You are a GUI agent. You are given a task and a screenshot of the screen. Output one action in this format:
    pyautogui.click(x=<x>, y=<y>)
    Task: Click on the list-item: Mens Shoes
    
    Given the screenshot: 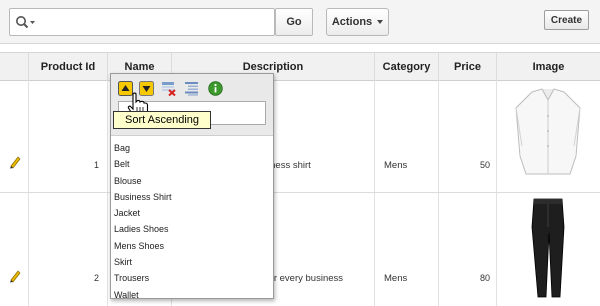 What is the action you would take?
    pyautogui.click(x=192, y=246)
    